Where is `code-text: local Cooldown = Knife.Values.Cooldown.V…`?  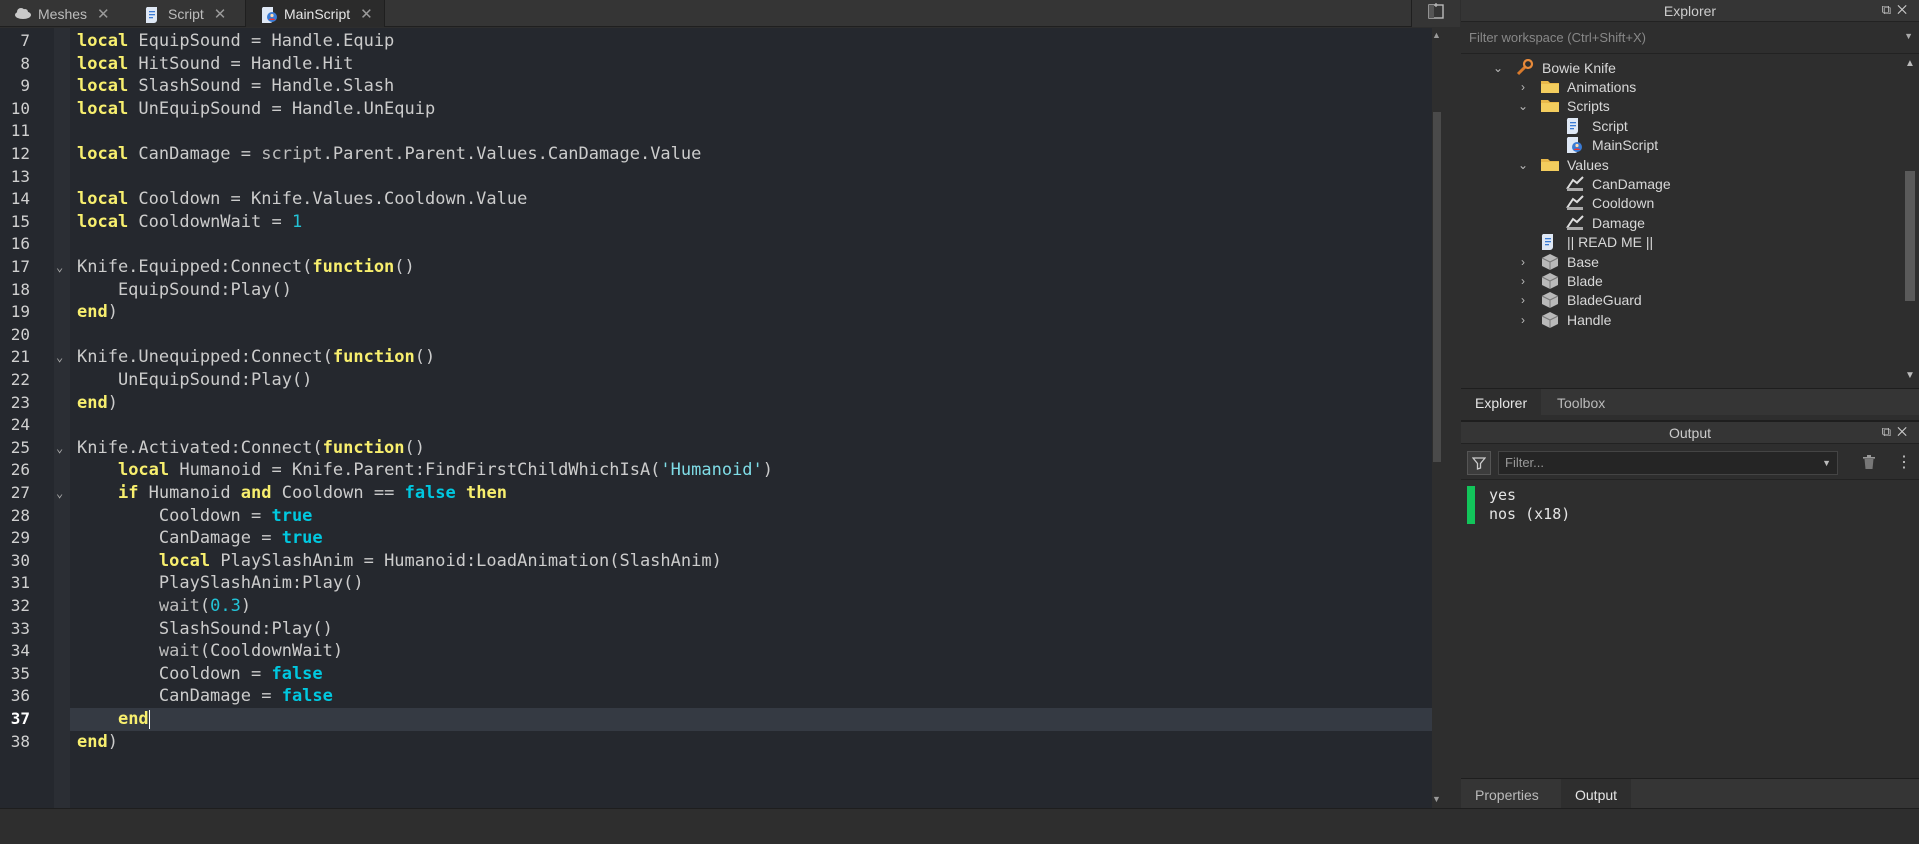 code-text: local Cooldown = Knife.Values.Cooldown.V… is located at coordinates (302, 199).